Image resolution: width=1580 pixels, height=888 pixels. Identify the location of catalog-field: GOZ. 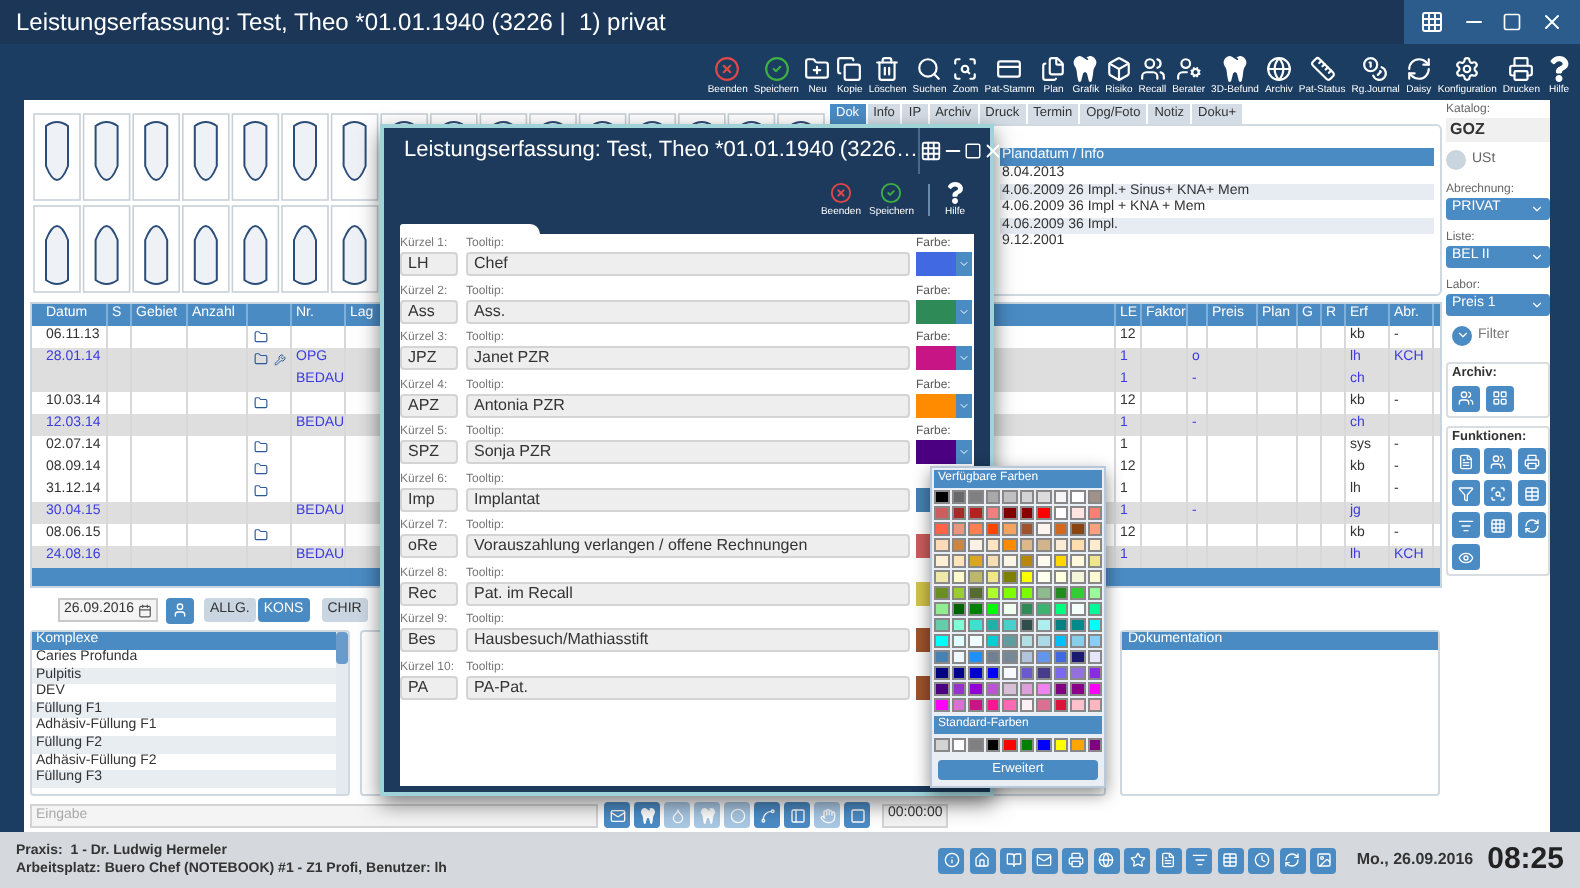
(1498, 130).